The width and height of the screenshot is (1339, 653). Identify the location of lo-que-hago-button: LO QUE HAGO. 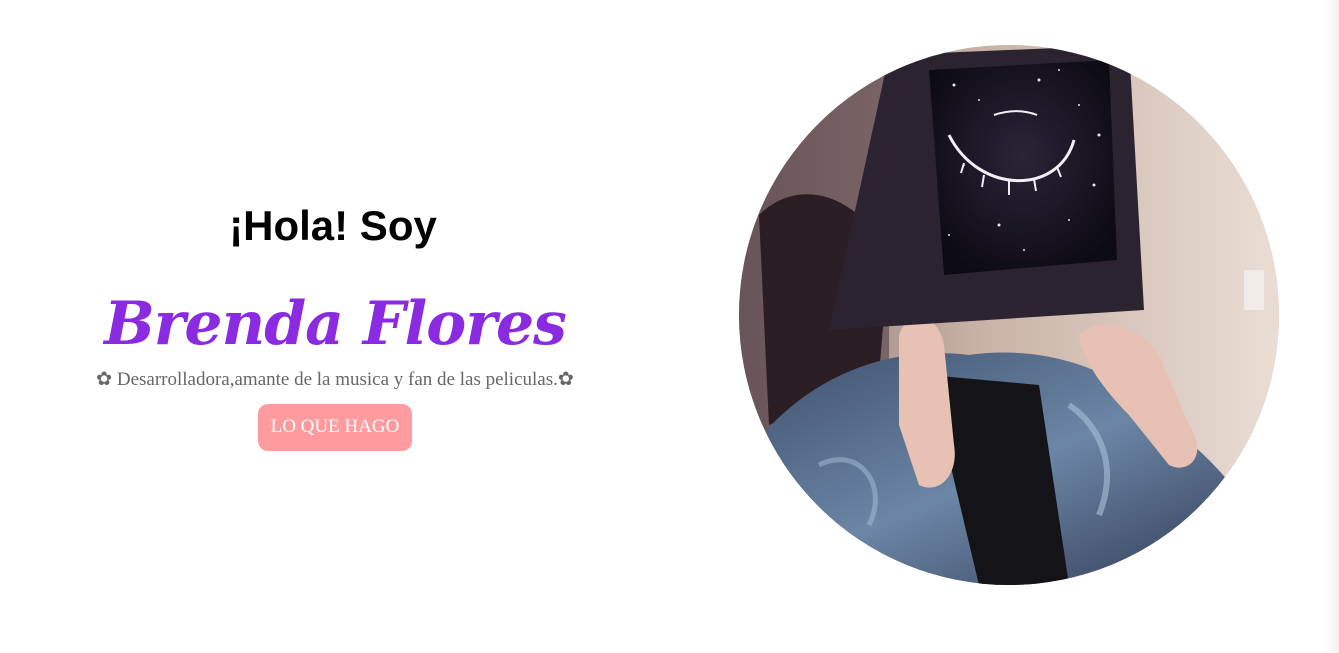
(335, 427).